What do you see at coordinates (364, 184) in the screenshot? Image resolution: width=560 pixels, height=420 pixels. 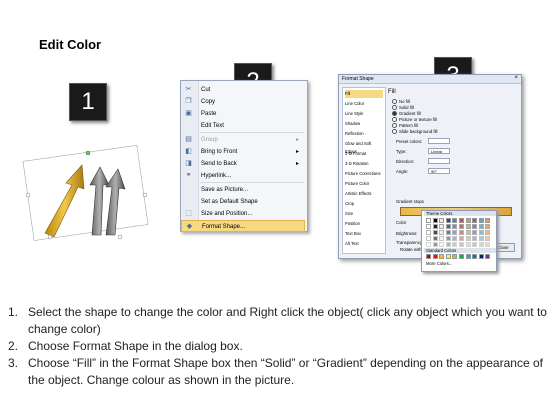 I see `category-item: Picture Color` at bounding box center [364, 184].